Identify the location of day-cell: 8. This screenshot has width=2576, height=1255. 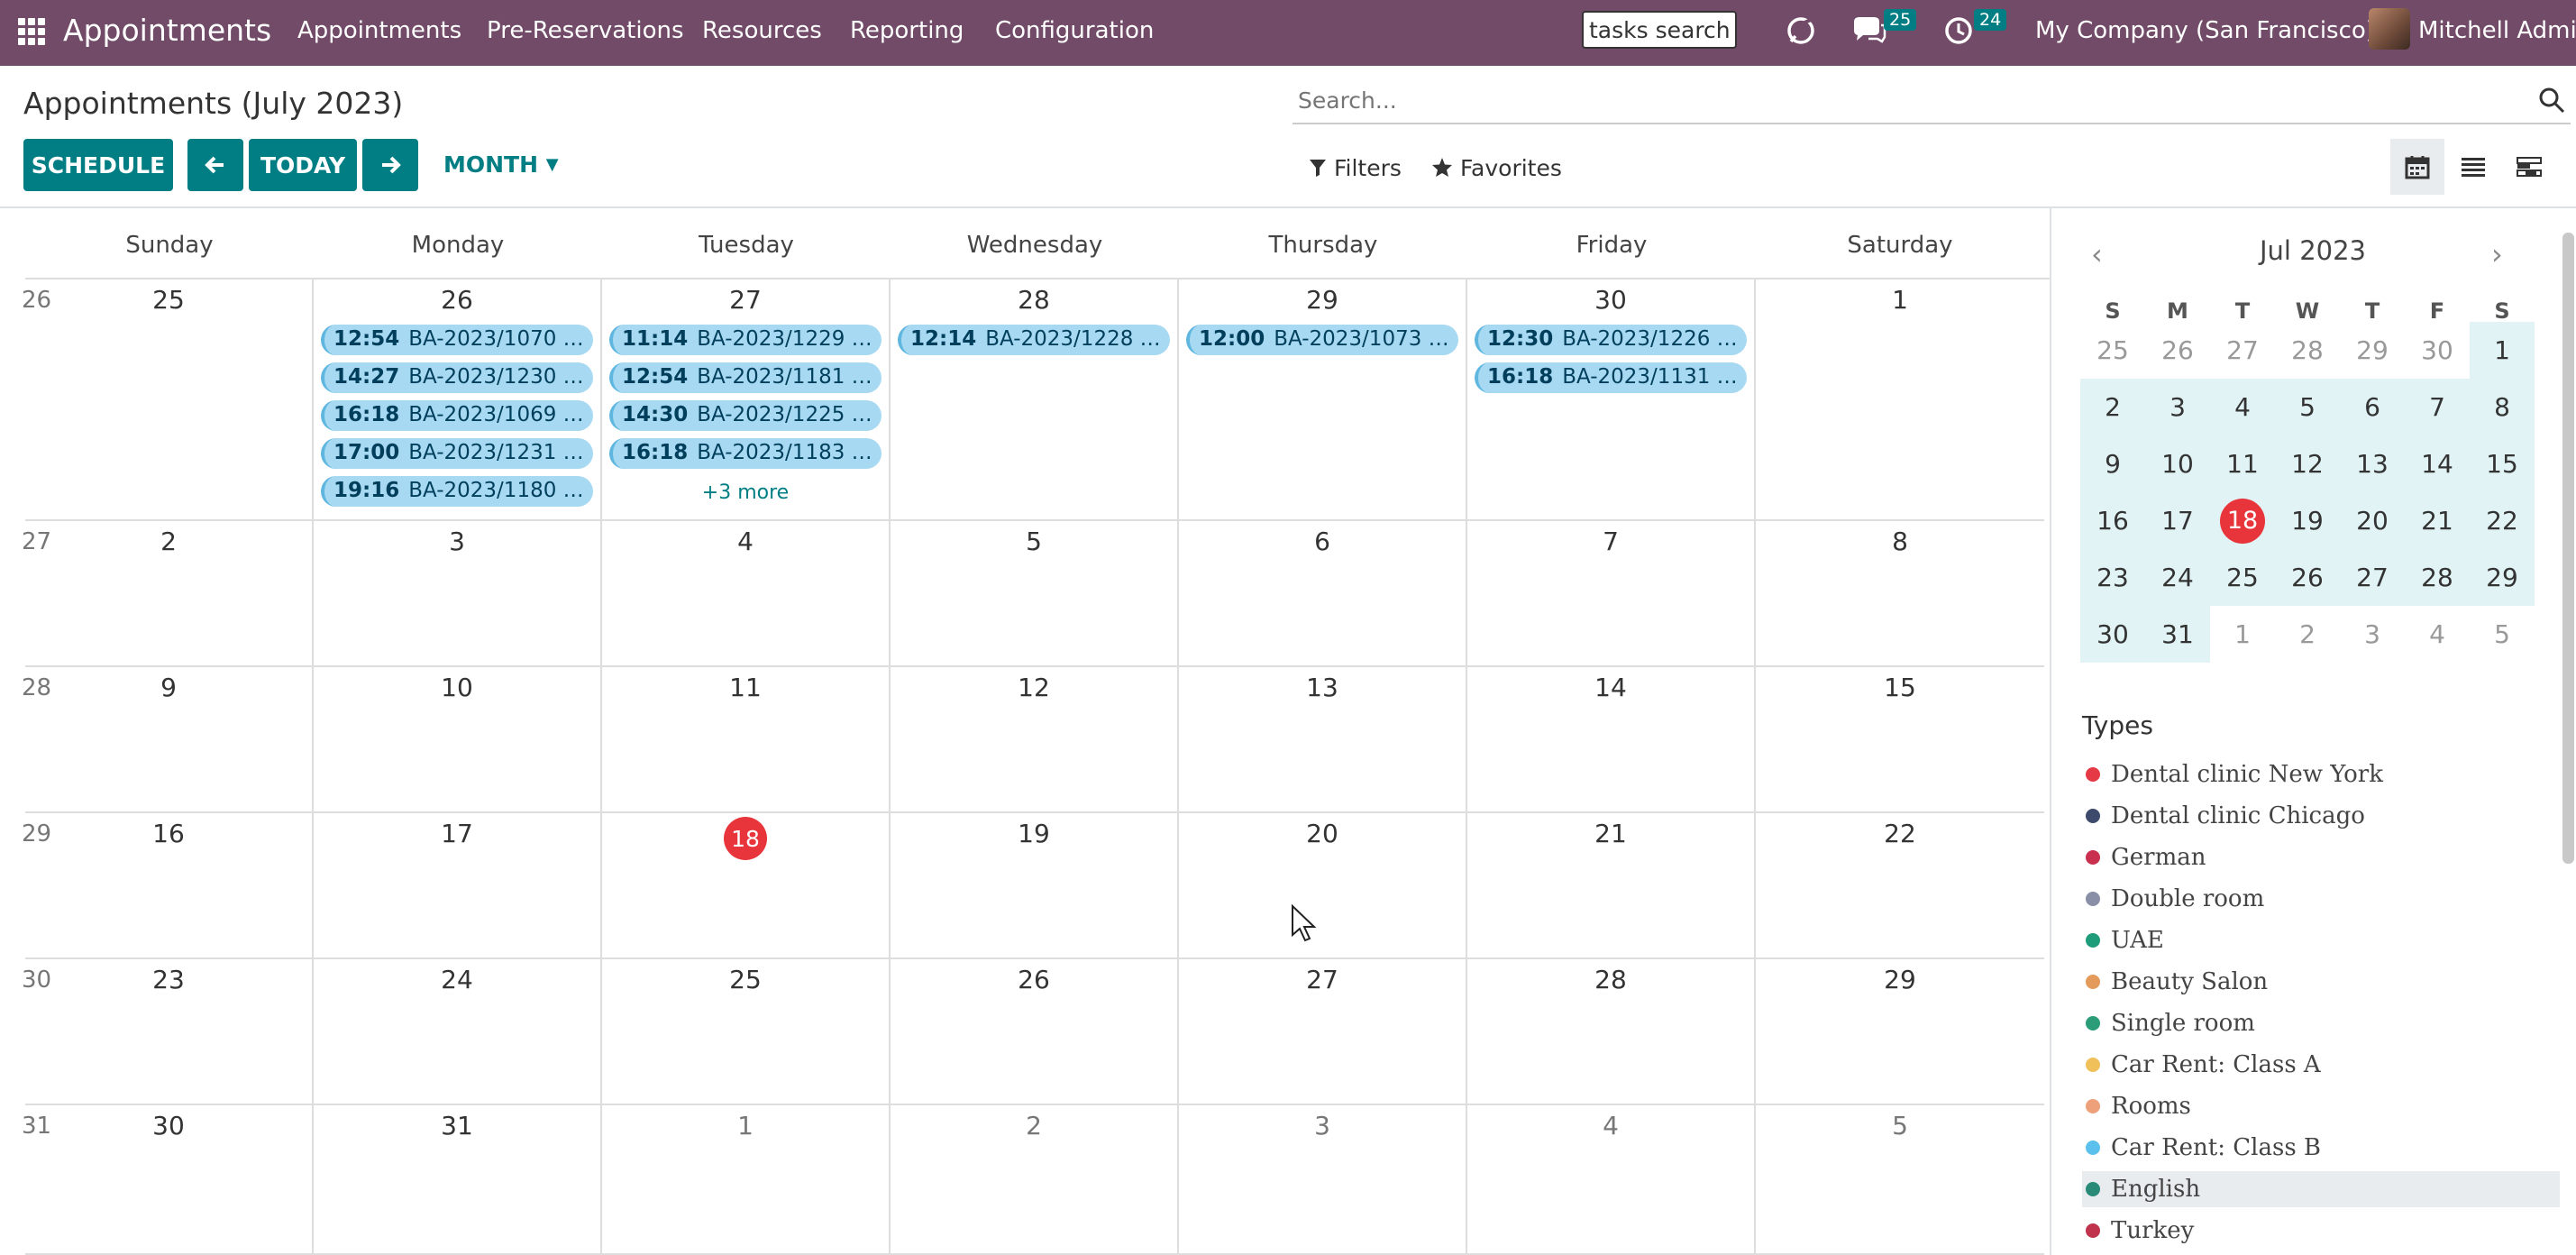
(1900, 594).